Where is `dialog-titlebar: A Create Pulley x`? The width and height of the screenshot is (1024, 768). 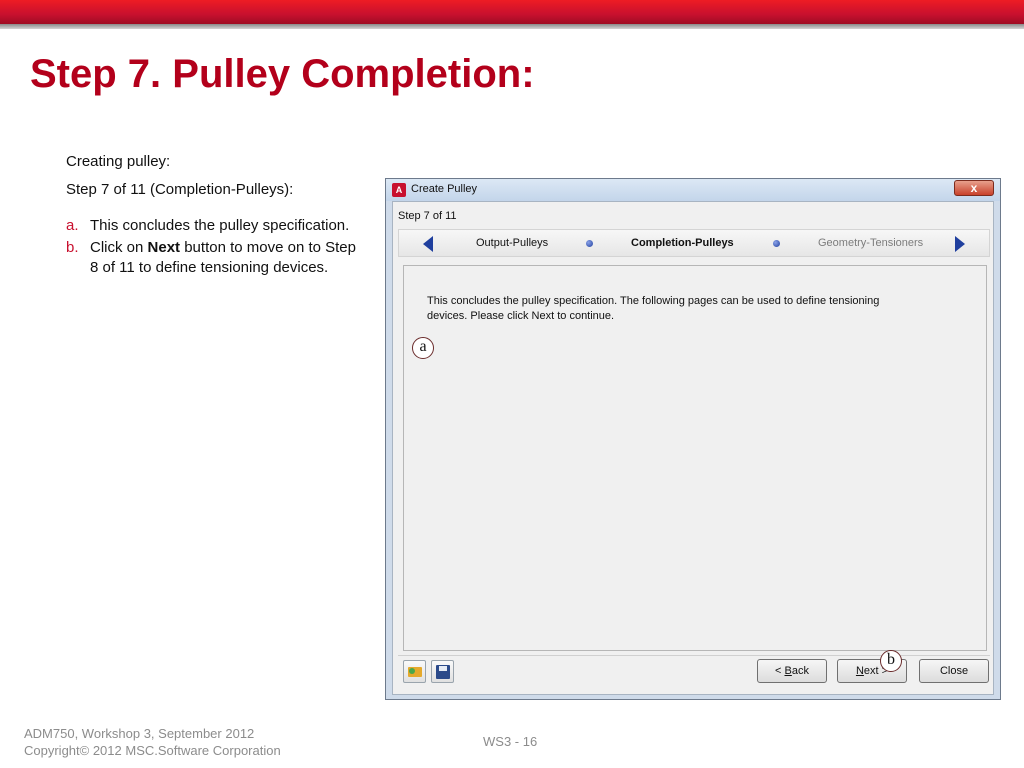 dialog-titlebar: A Create Pulley x is located at coordinates (693, 190).